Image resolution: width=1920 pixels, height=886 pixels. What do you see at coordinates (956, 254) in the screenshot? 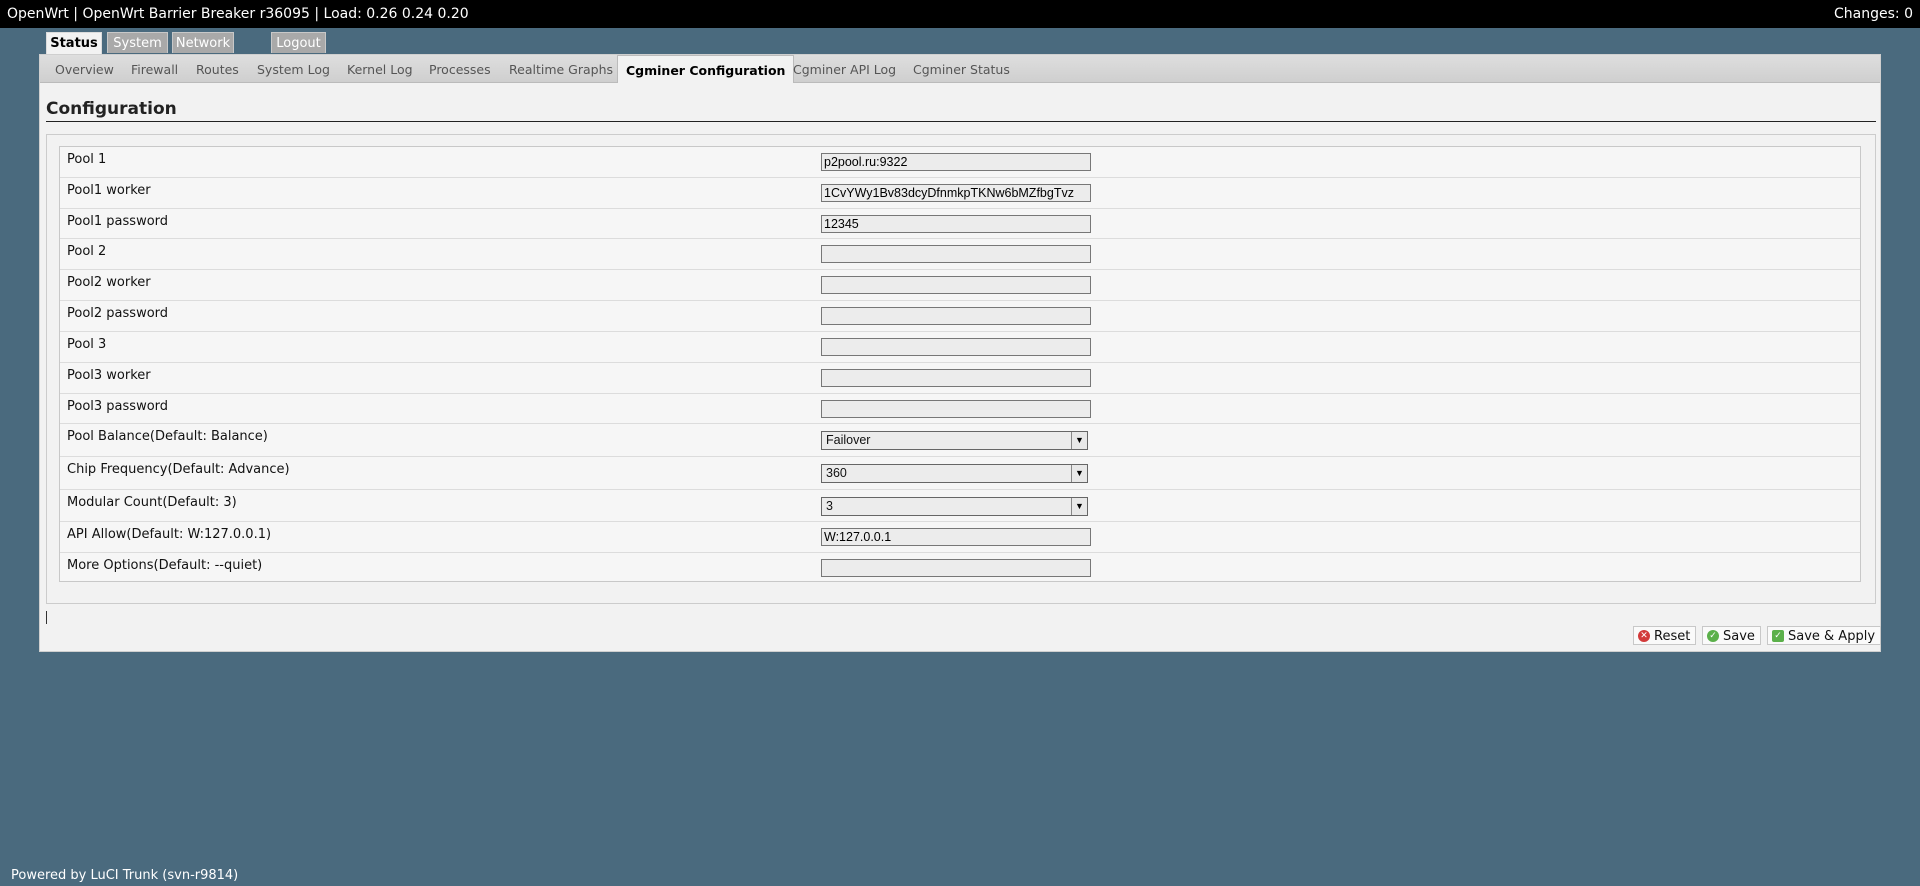
I see `pool2-input` at bounding box center [956, 254].